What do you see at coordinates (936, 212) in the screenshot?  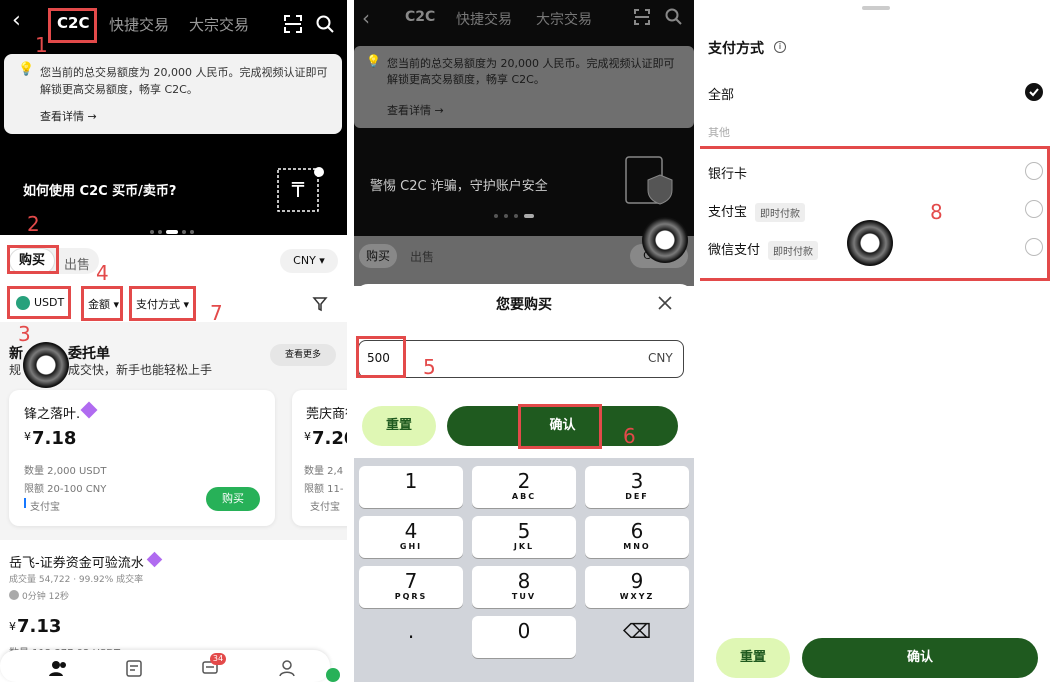 I see `annotation-number-8: 8` at bounding box center [936, 212].